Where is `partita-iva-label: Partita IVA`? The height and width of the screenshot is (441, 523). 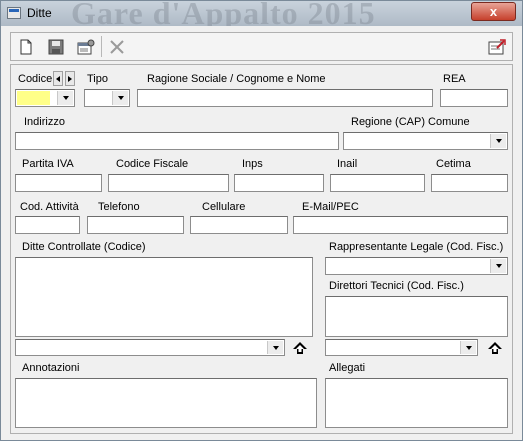
partita-iva-label: Partita IVA is located at coordinates (48, 164).